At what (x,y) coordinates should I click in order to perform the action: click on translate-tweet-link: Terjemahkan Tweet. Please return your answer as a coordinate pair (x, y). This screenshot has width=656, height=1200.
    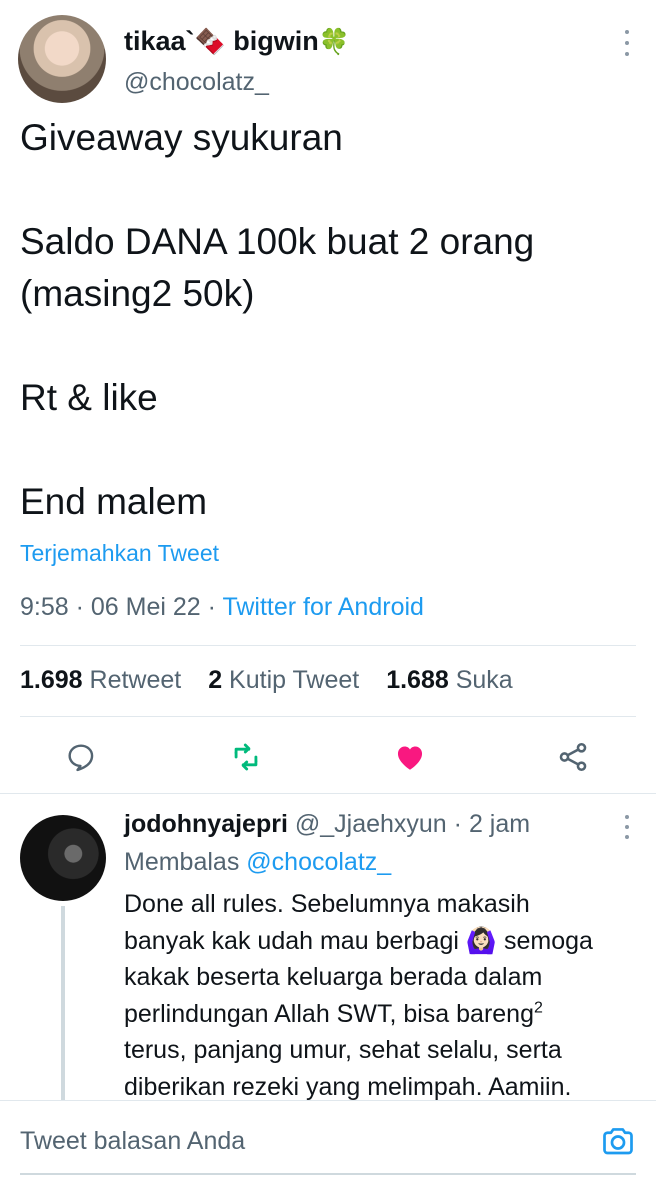
    Looking at the image, I should click on (119, 553).